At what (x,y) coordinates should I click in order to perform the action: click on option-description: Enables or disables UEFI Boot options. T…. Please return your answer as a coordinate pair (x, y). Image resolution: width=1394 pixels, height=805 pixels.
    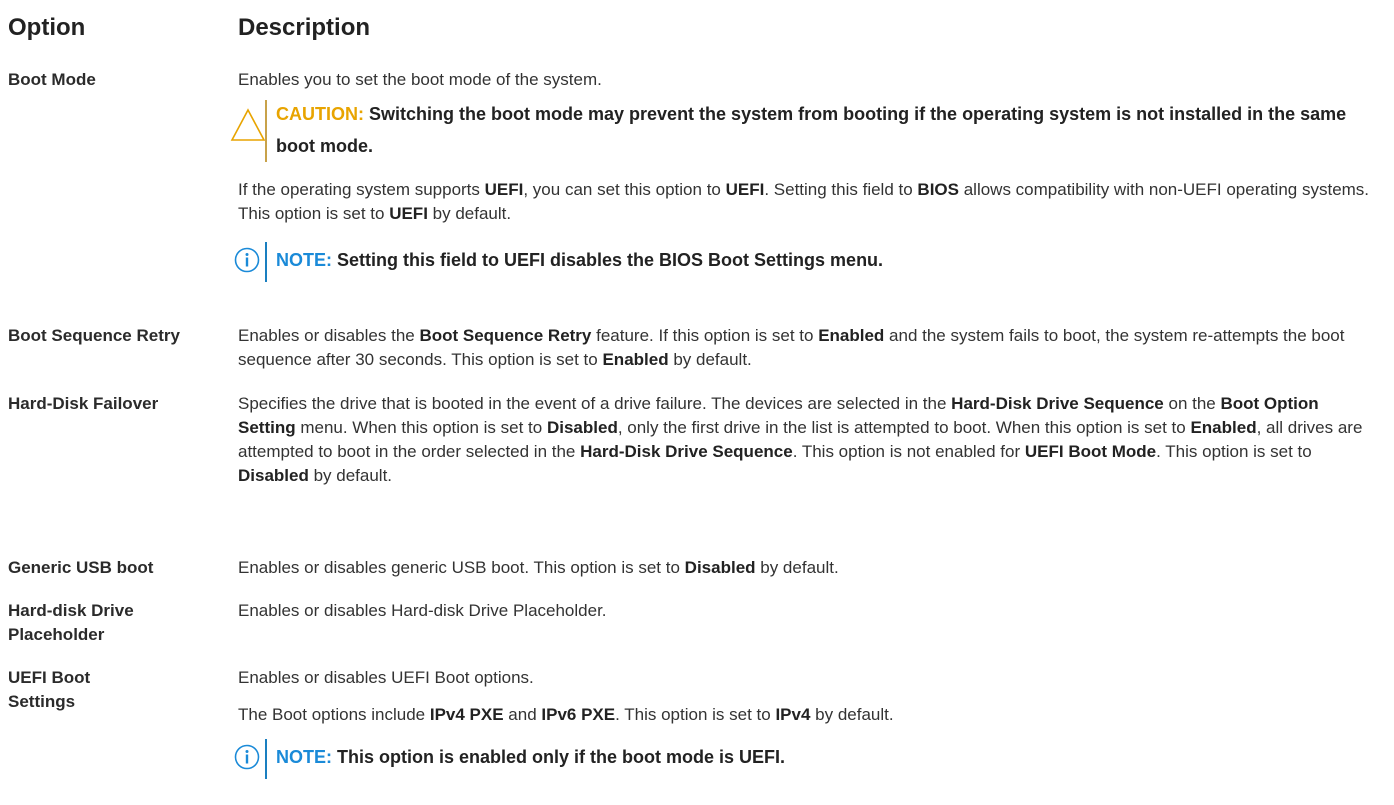
    Looking at the image, I should click on (806, 722).